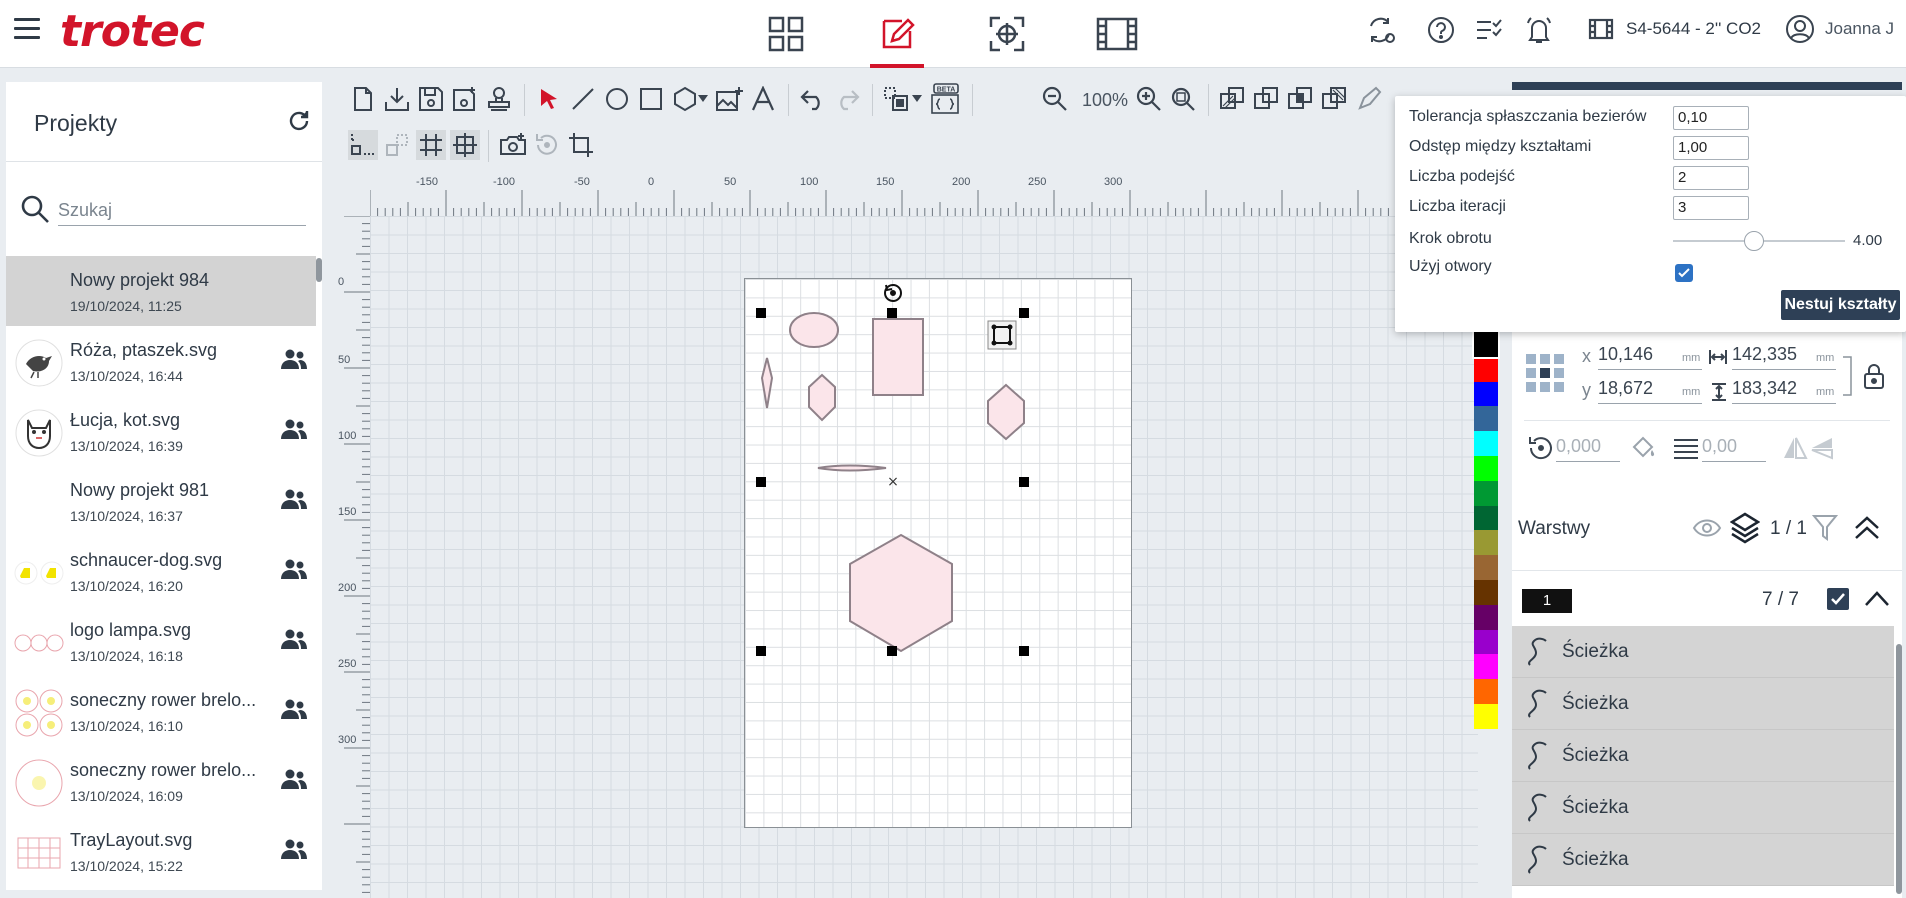  I want to click on layer-checkbox, so click(1838, 599).